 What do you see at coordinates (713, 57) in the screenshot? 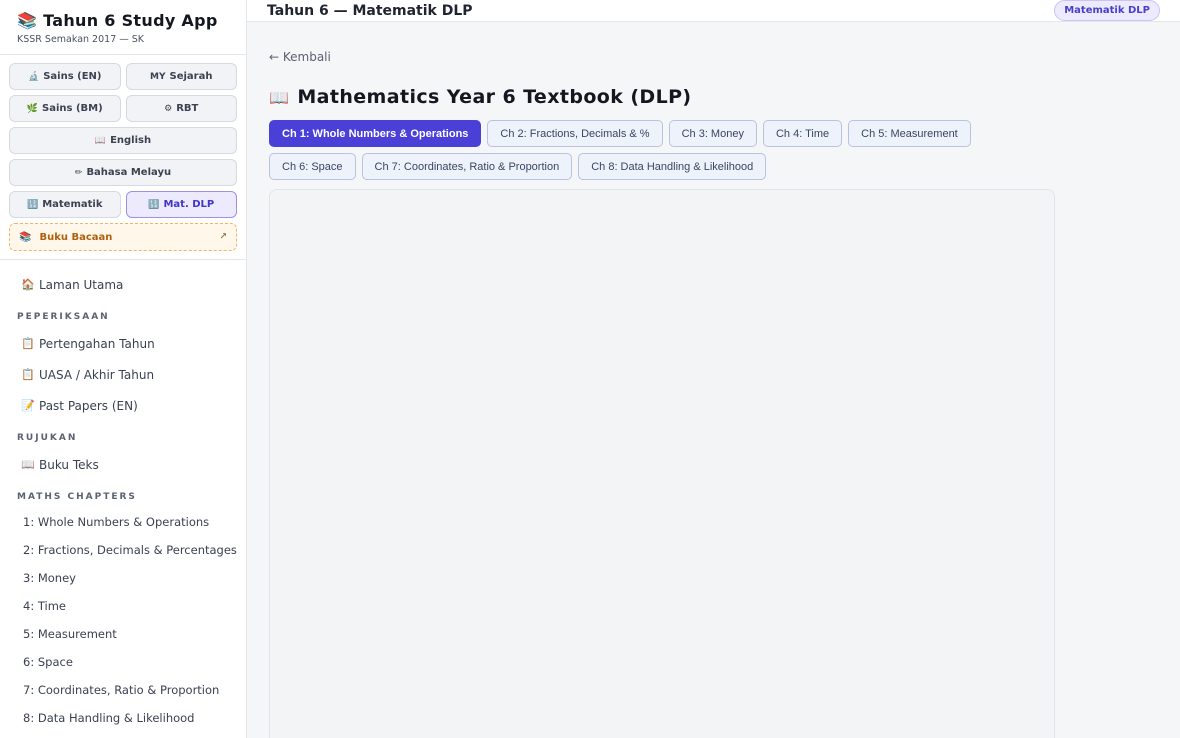
I see `back-link: ← Kembali` at bounding box center [713, 57].